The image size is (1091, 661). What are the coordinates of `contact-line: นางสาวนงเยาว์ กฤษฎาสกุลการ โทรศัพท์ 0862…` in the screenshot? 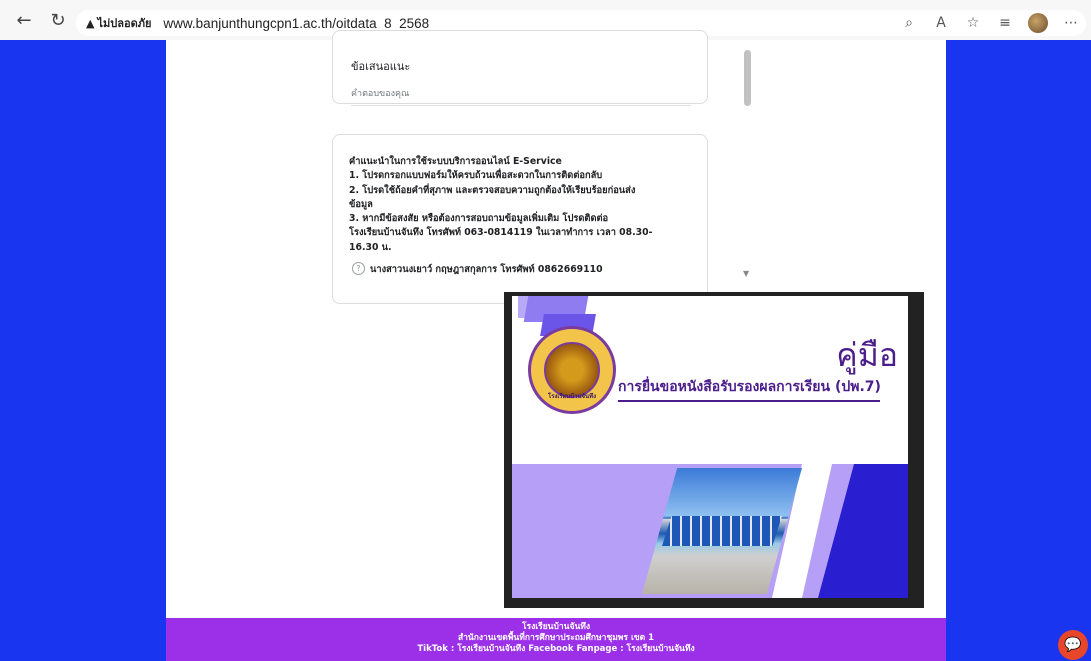 It's located at (486, 269).